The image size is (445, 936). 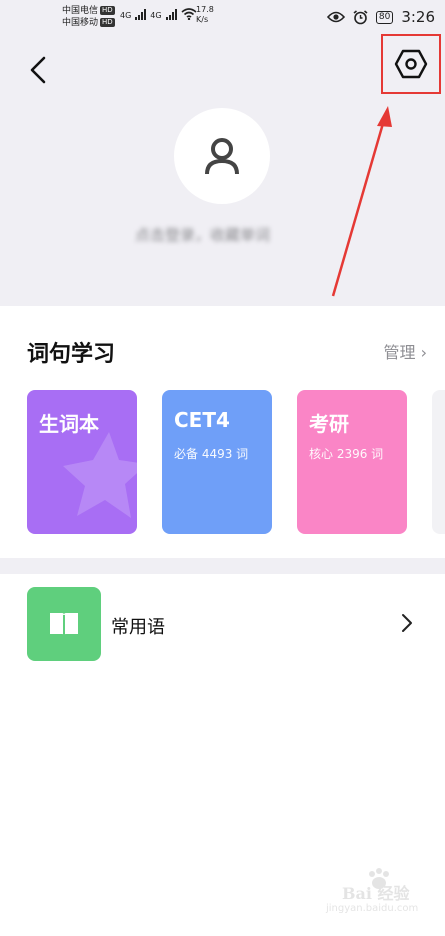 I want to click on settings-button, so click(x=411, y=64).